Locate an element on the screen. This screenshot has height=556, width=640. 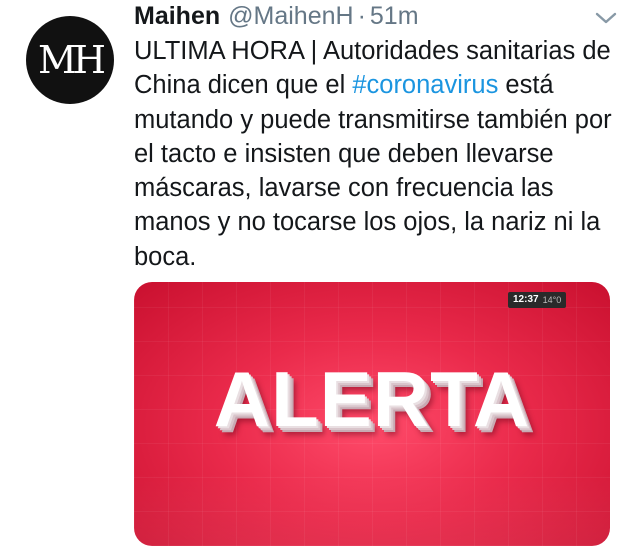
hashtag-link: #coronavirus is located at coordinates (425, 85).